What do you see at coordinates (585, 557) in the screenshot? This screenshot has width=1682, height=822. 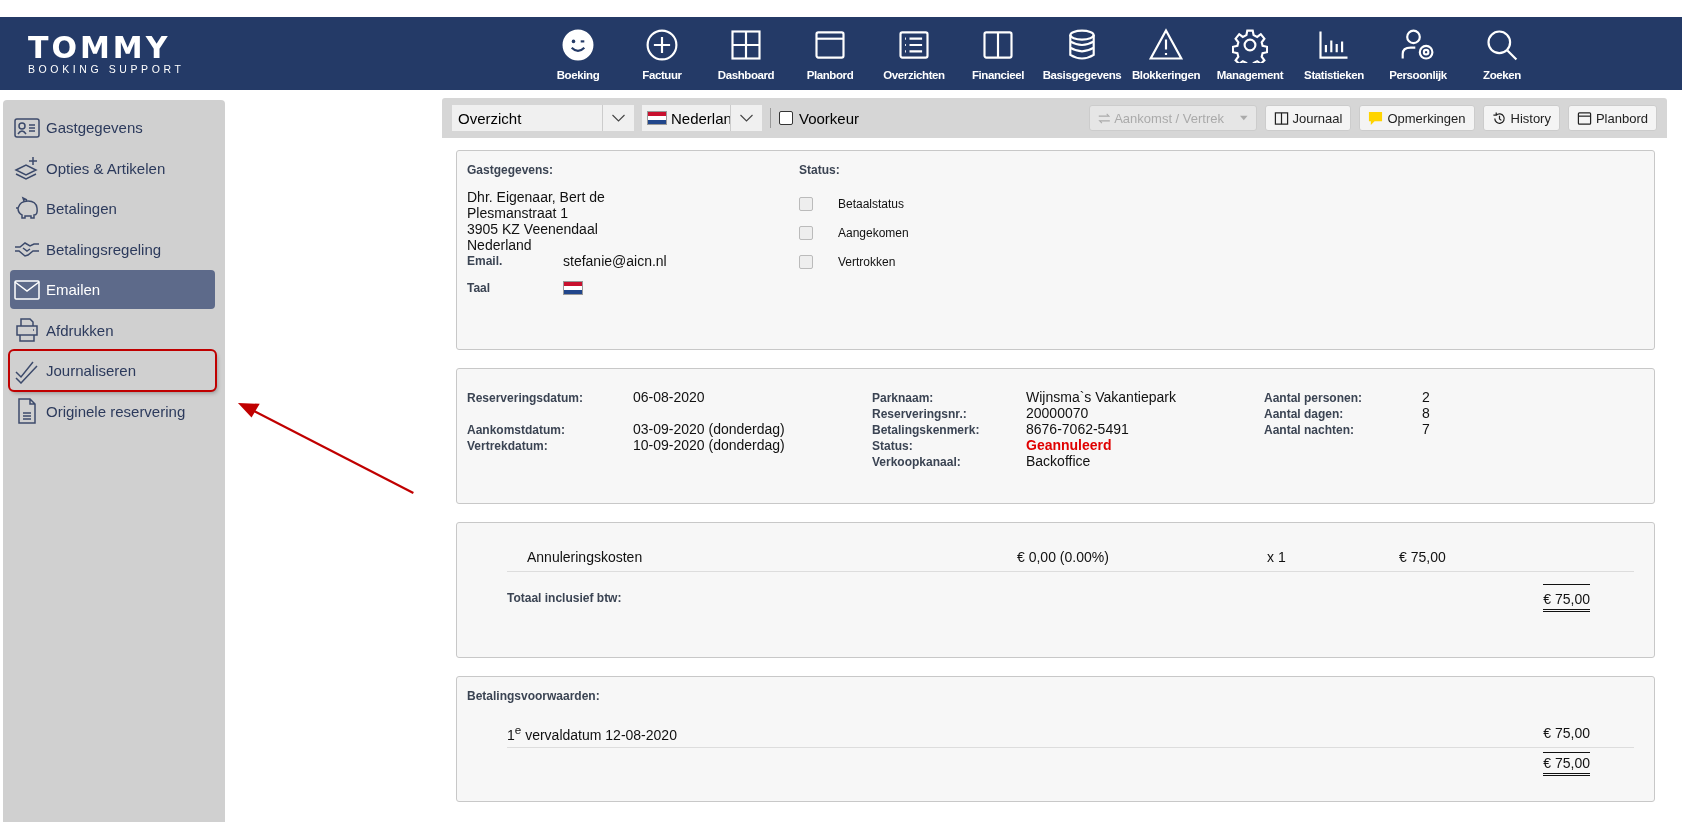 I see `cost-description: Annuleringskosten` at bounding box center [585, 557].